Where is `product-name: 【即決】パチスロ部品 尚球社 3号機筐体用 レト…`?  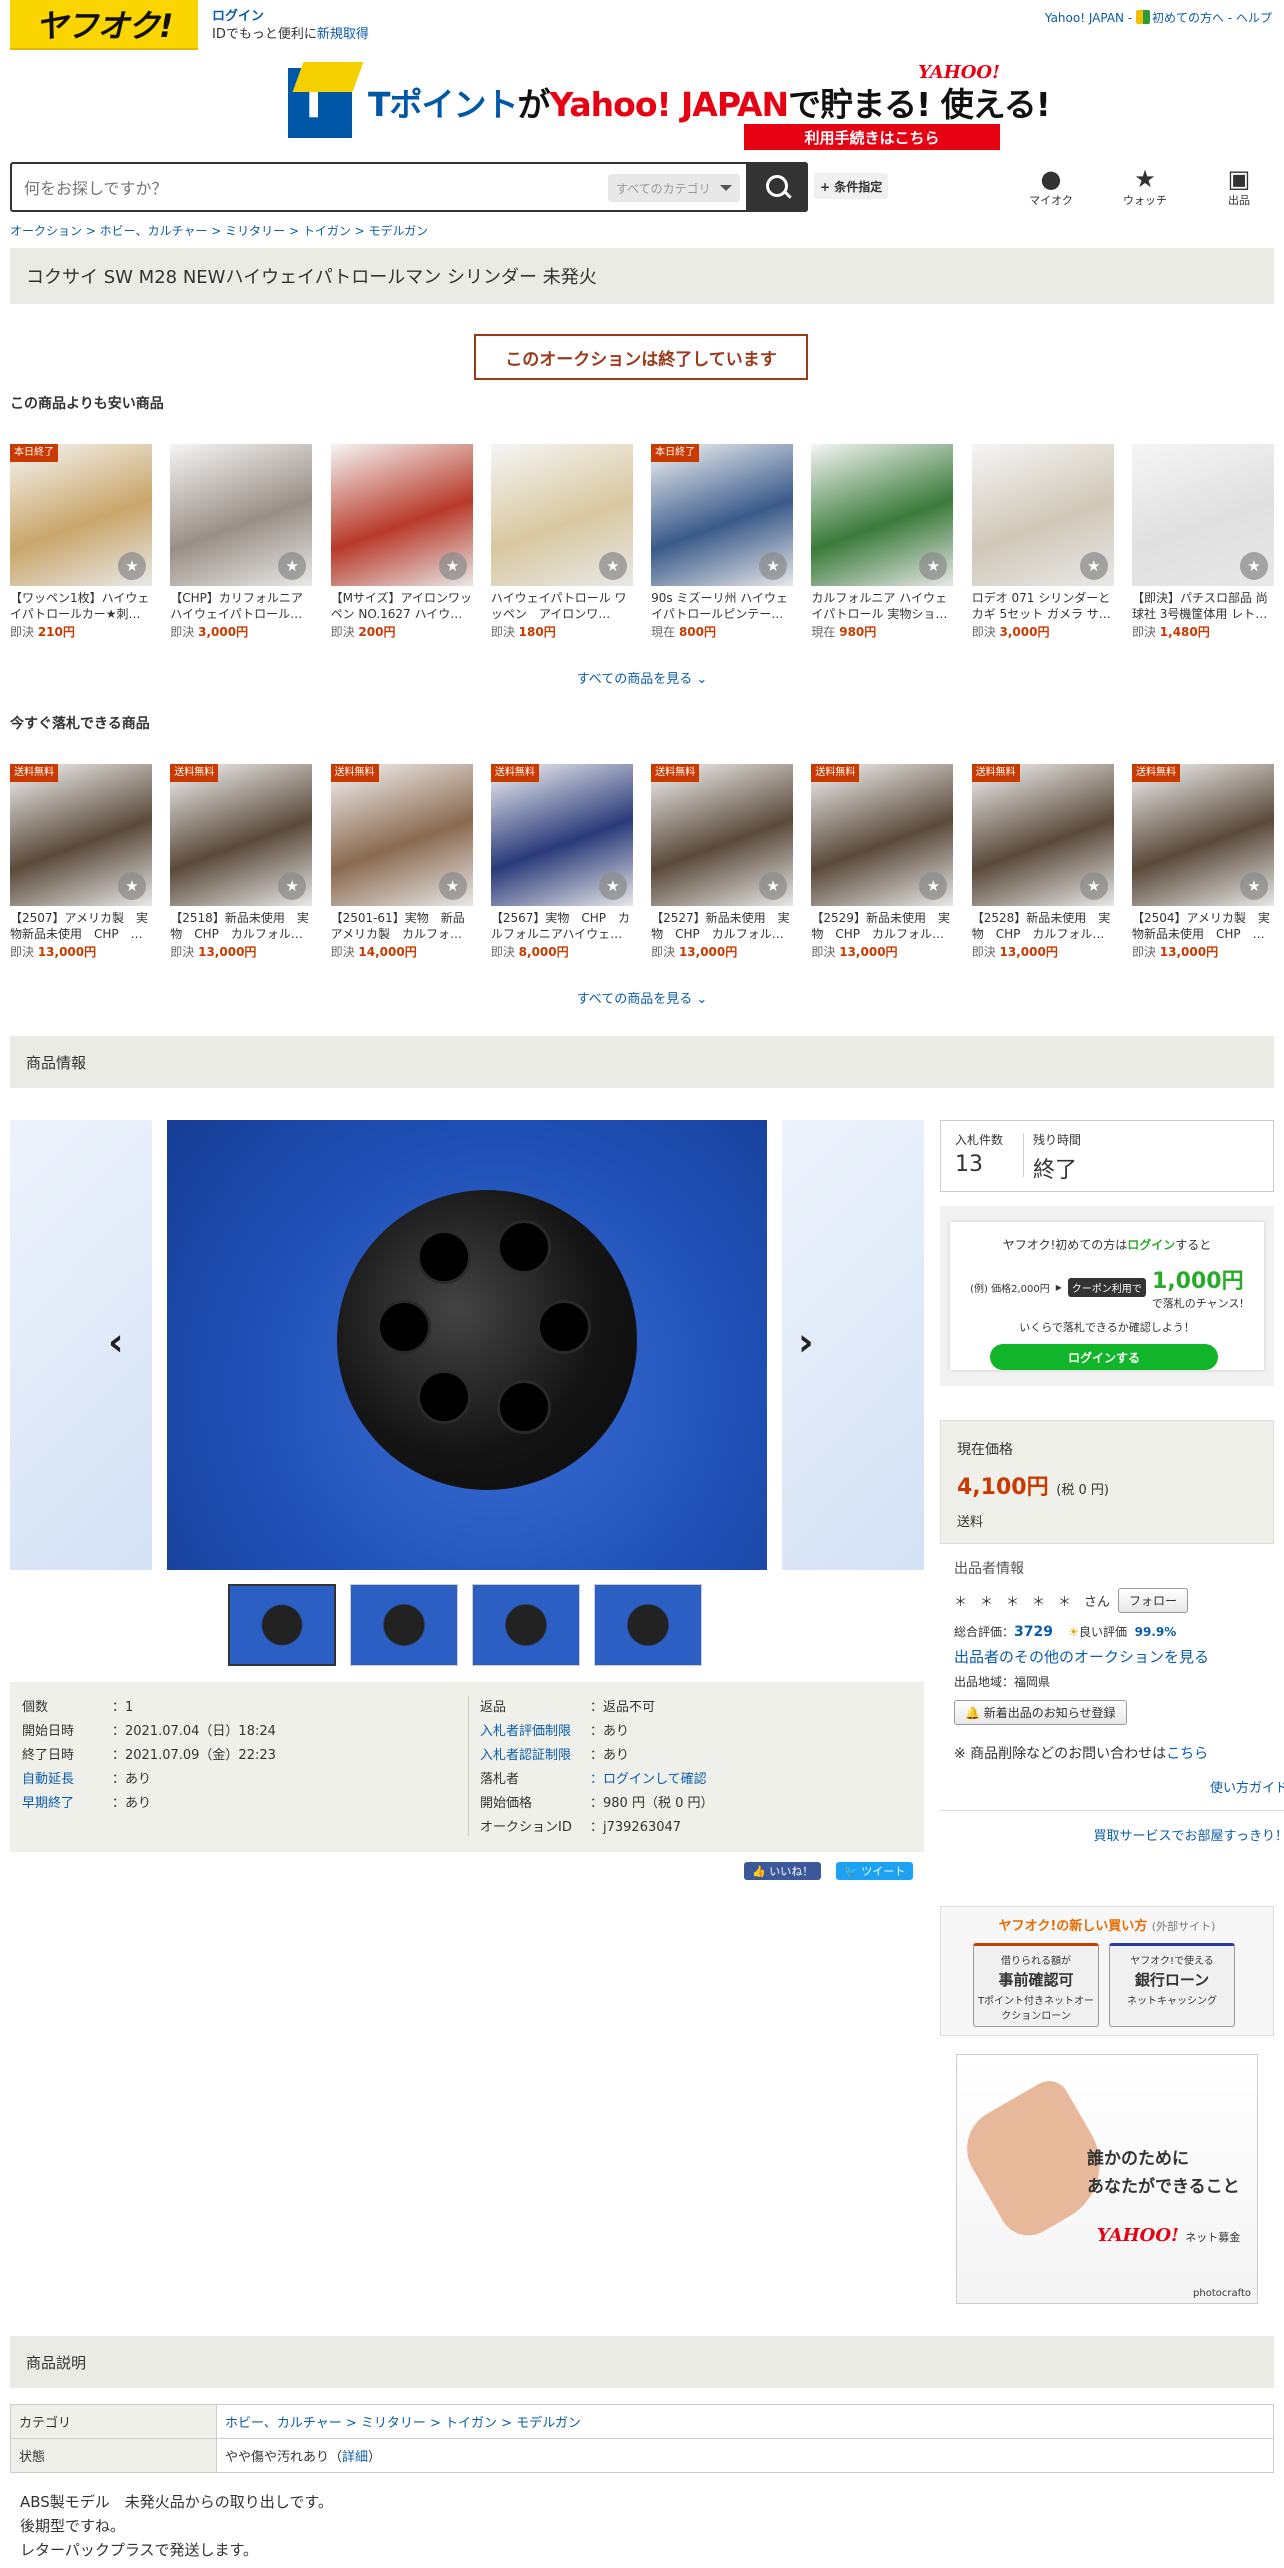 product-name: 【即決】パチスロ部品 尚球社 3号機筐体用 レト… is located at coordinates (1203, 606).